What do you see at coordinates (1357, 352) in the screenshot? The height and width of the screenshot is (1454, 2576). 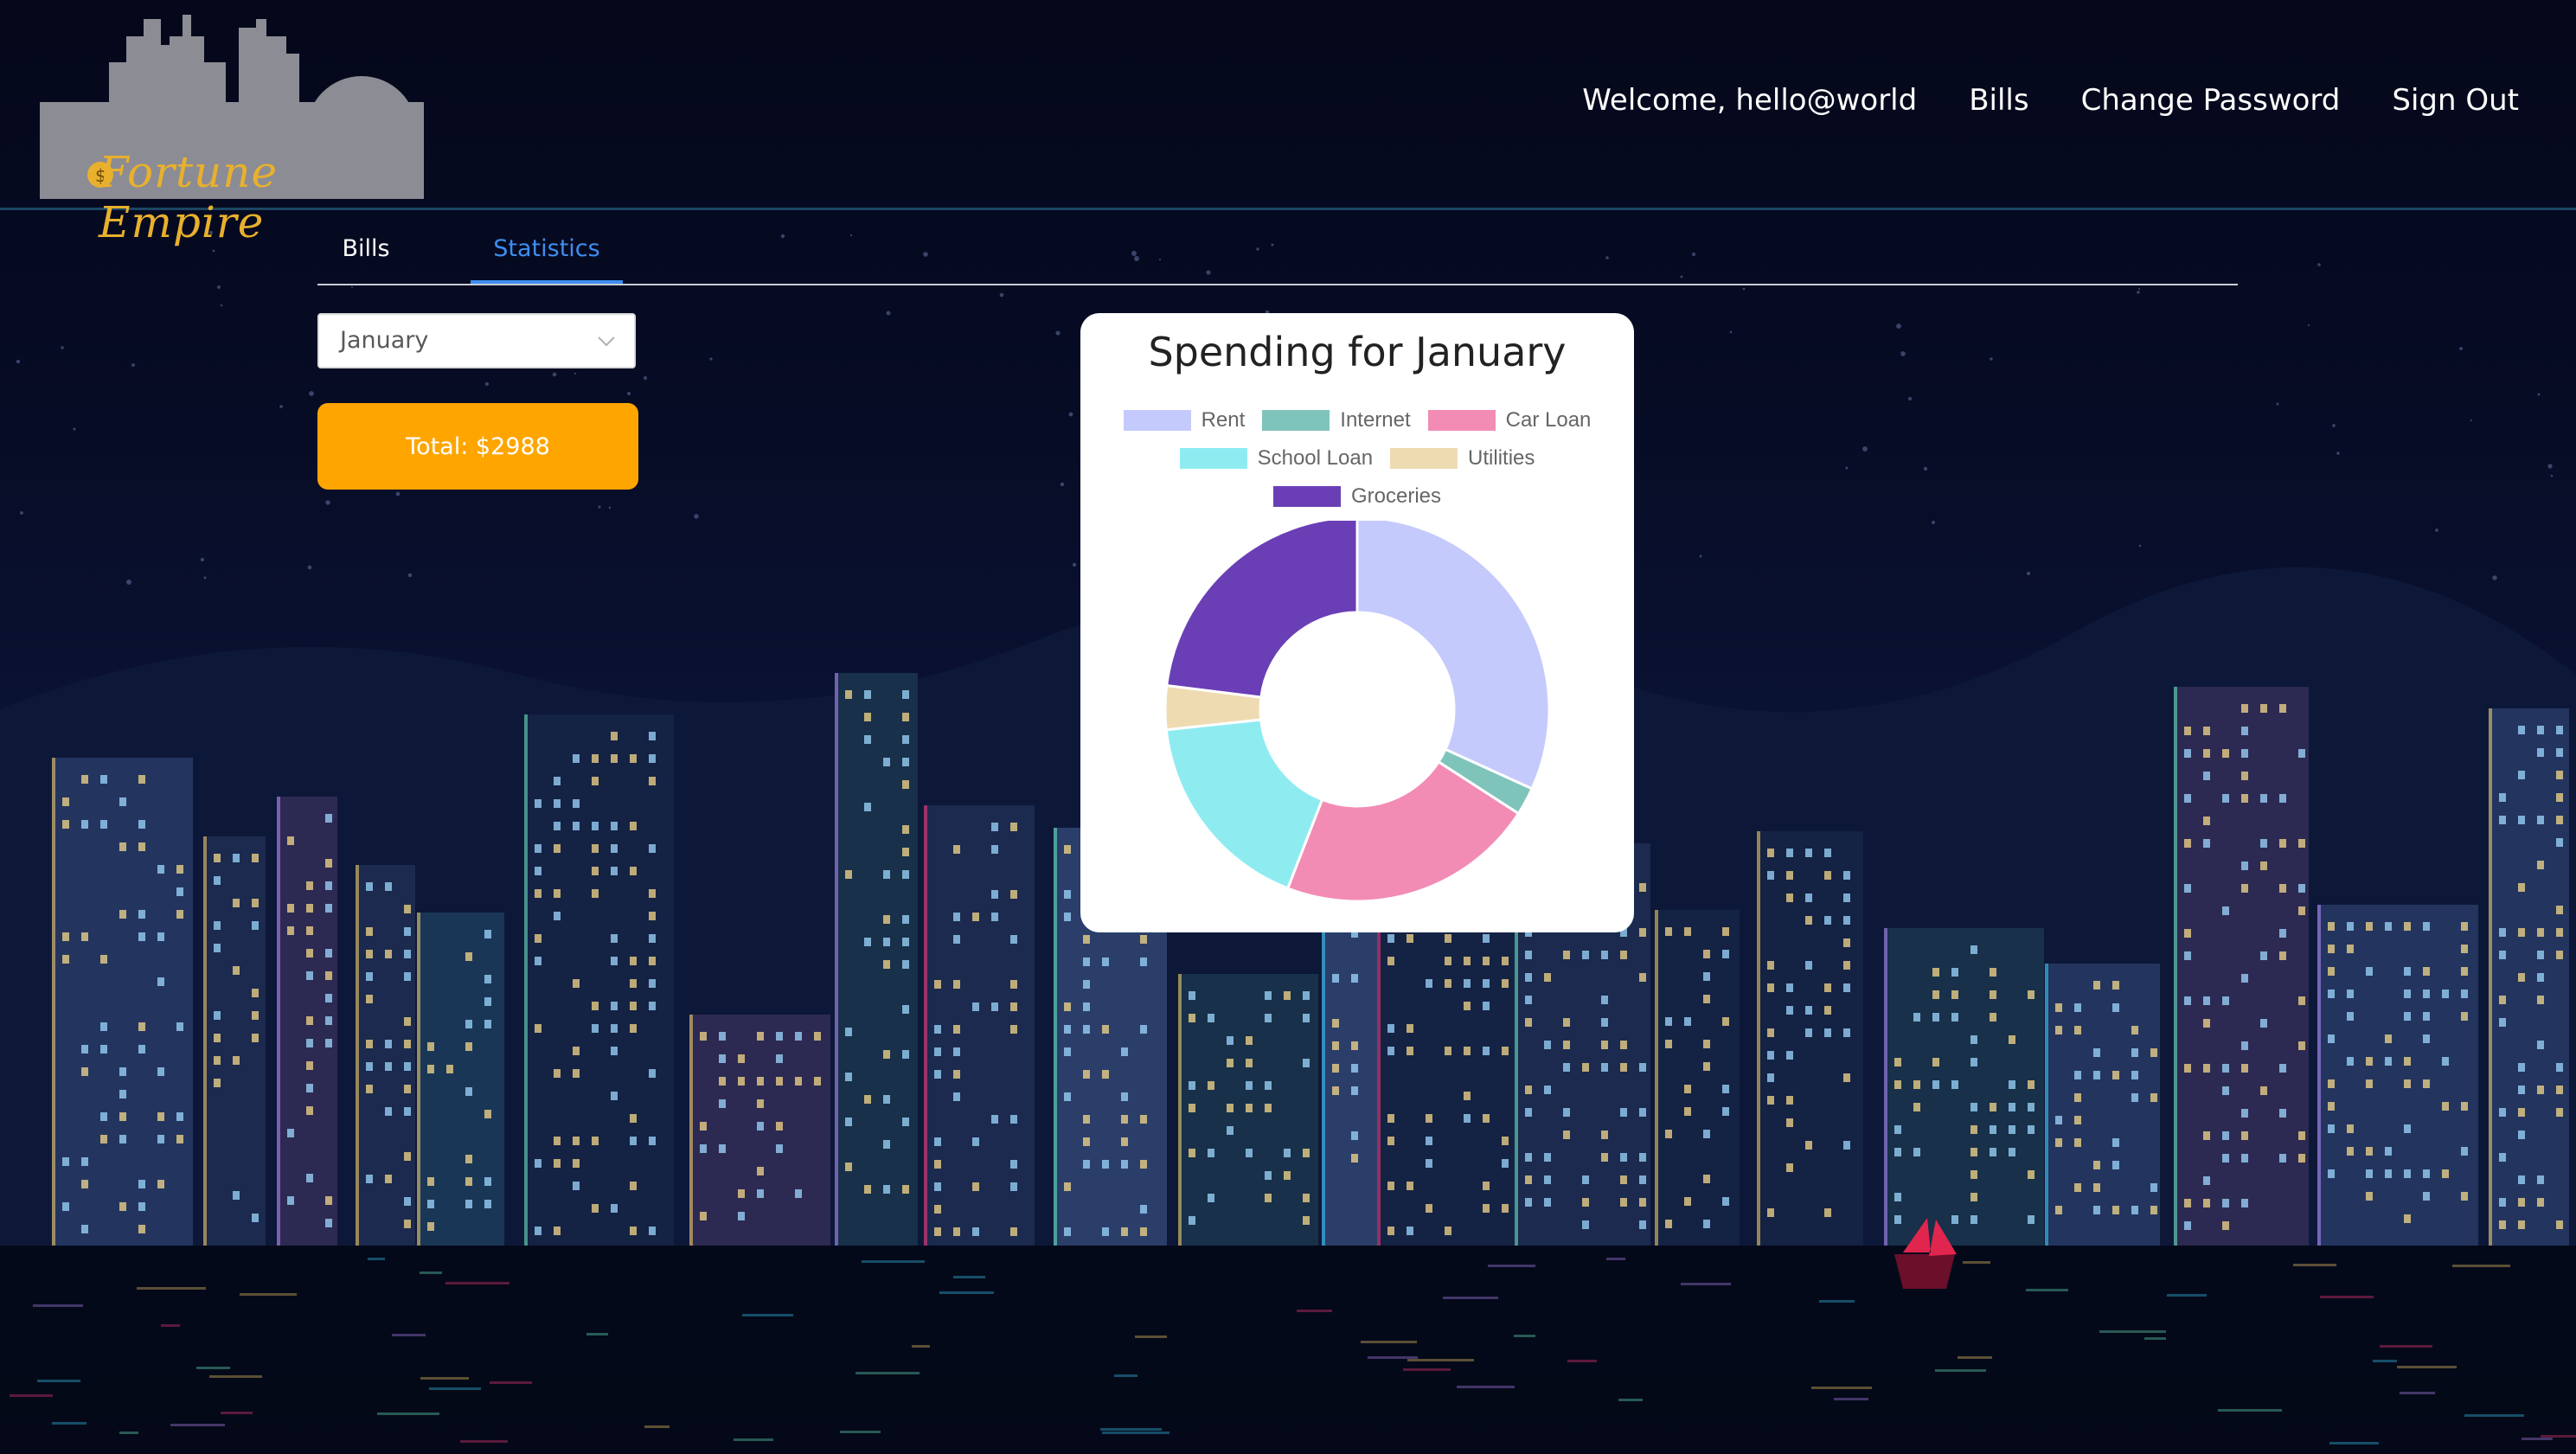 I see `chart-title: Spending for January` at bounding box center [1357, 352].